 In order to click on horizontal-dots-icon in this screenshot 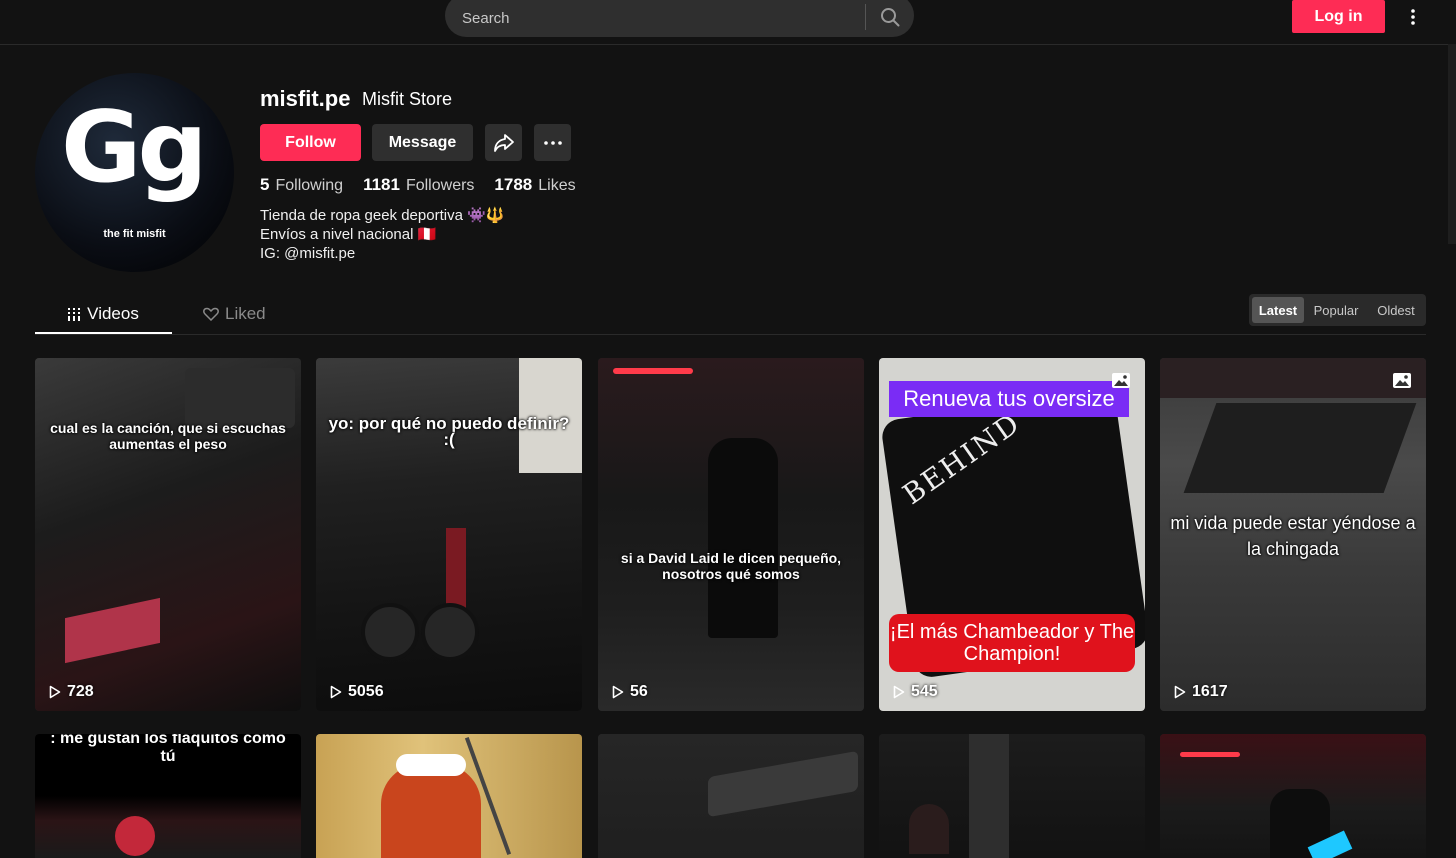, I will do `click(552, 142)`.